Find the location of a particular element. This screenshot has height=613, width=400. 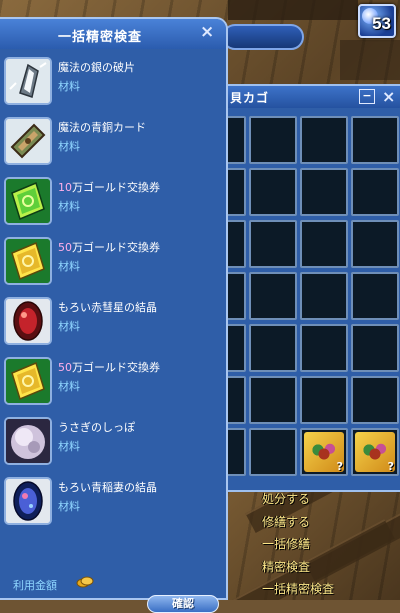

level-badge: 53 is located at coordinates (377, 21).